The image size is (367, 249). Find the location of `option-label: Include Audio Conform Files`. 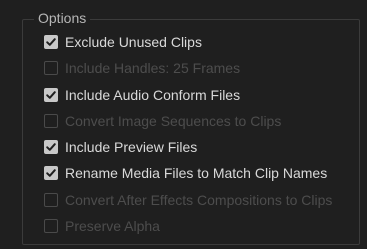

option-label: Include Audio Conform Files is located at coordinates (153, 95).